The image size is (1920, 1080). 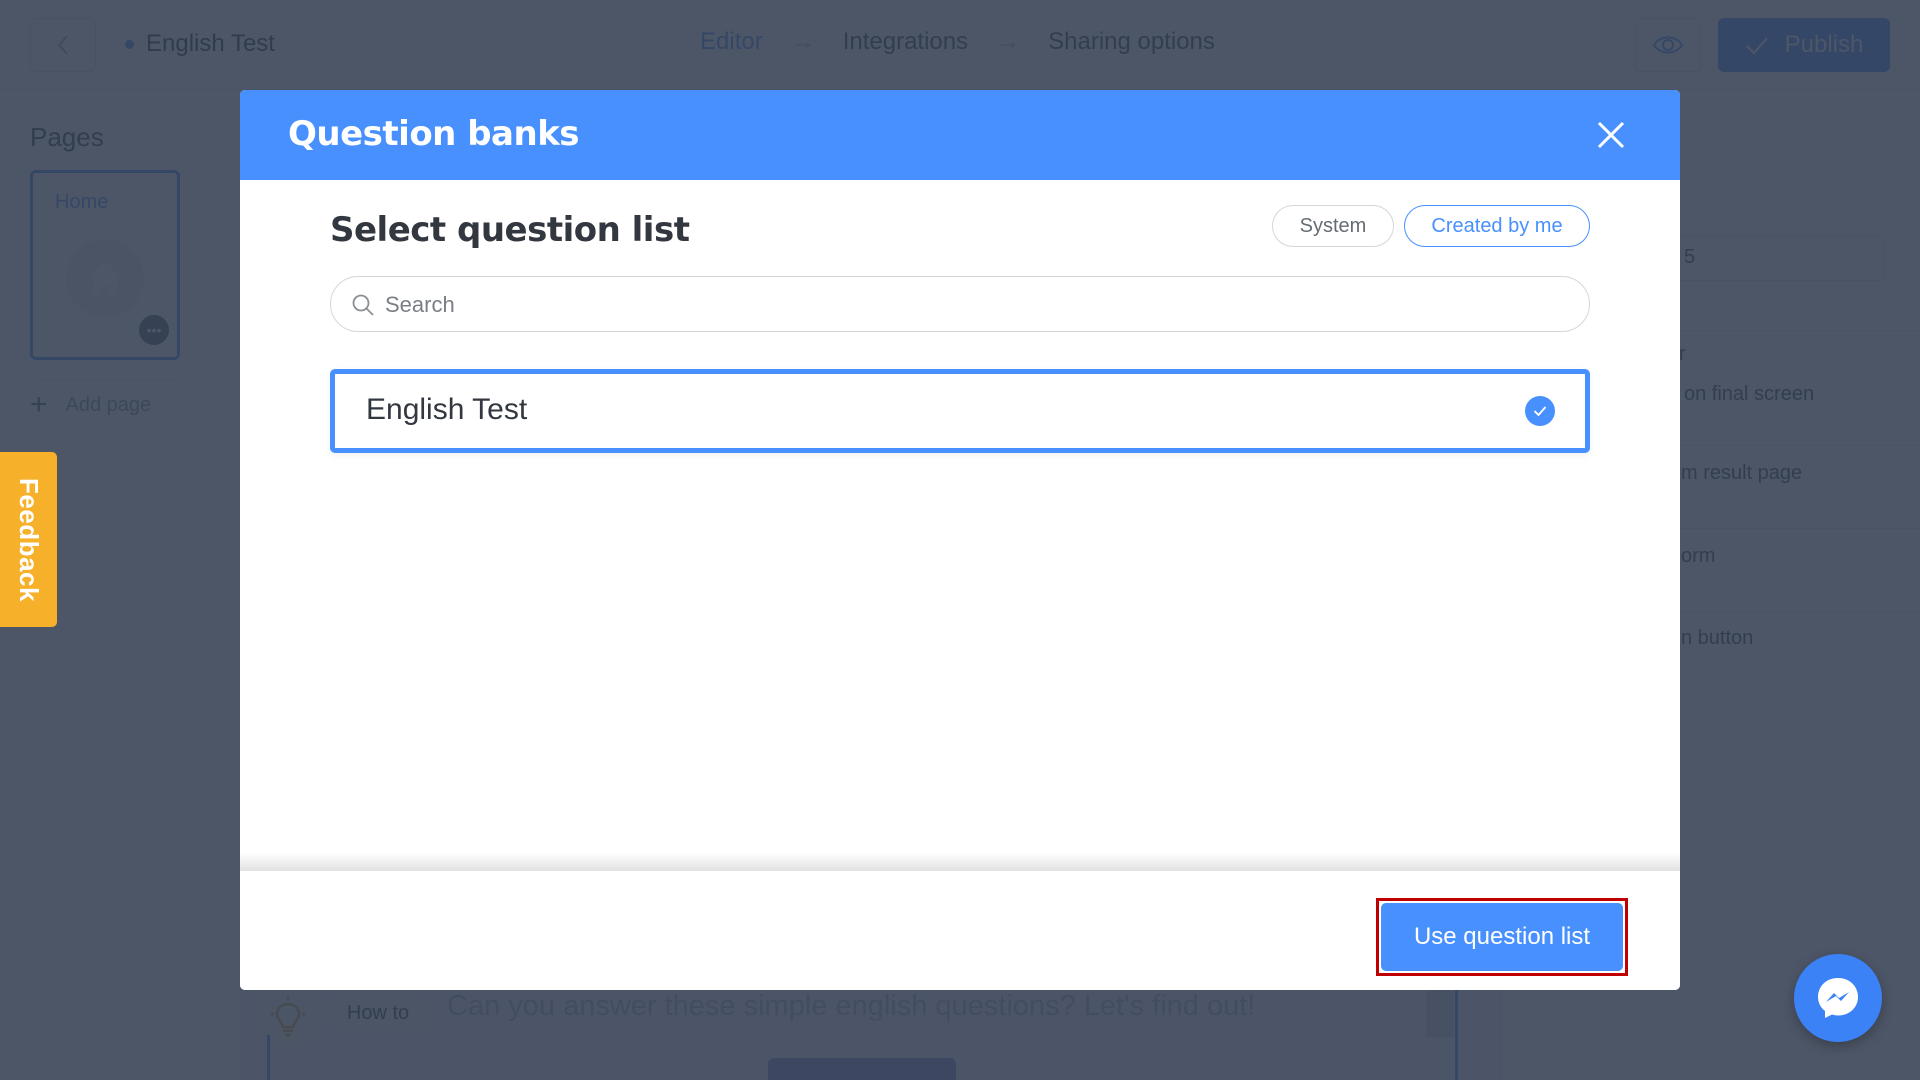 What do you see at coordinates (1540, 411) in the screenshot?
I see `selected-check-icon` at bounding box center [1540, 411].